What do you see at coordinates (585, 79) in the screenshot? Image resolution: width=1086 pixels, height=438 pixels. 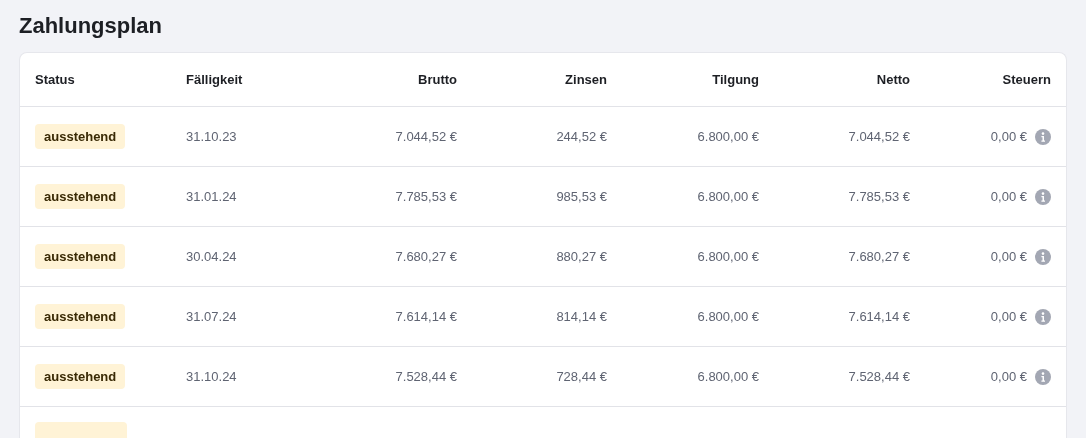 I see `column-header: Zinsen` at bounding box center [585, 79].